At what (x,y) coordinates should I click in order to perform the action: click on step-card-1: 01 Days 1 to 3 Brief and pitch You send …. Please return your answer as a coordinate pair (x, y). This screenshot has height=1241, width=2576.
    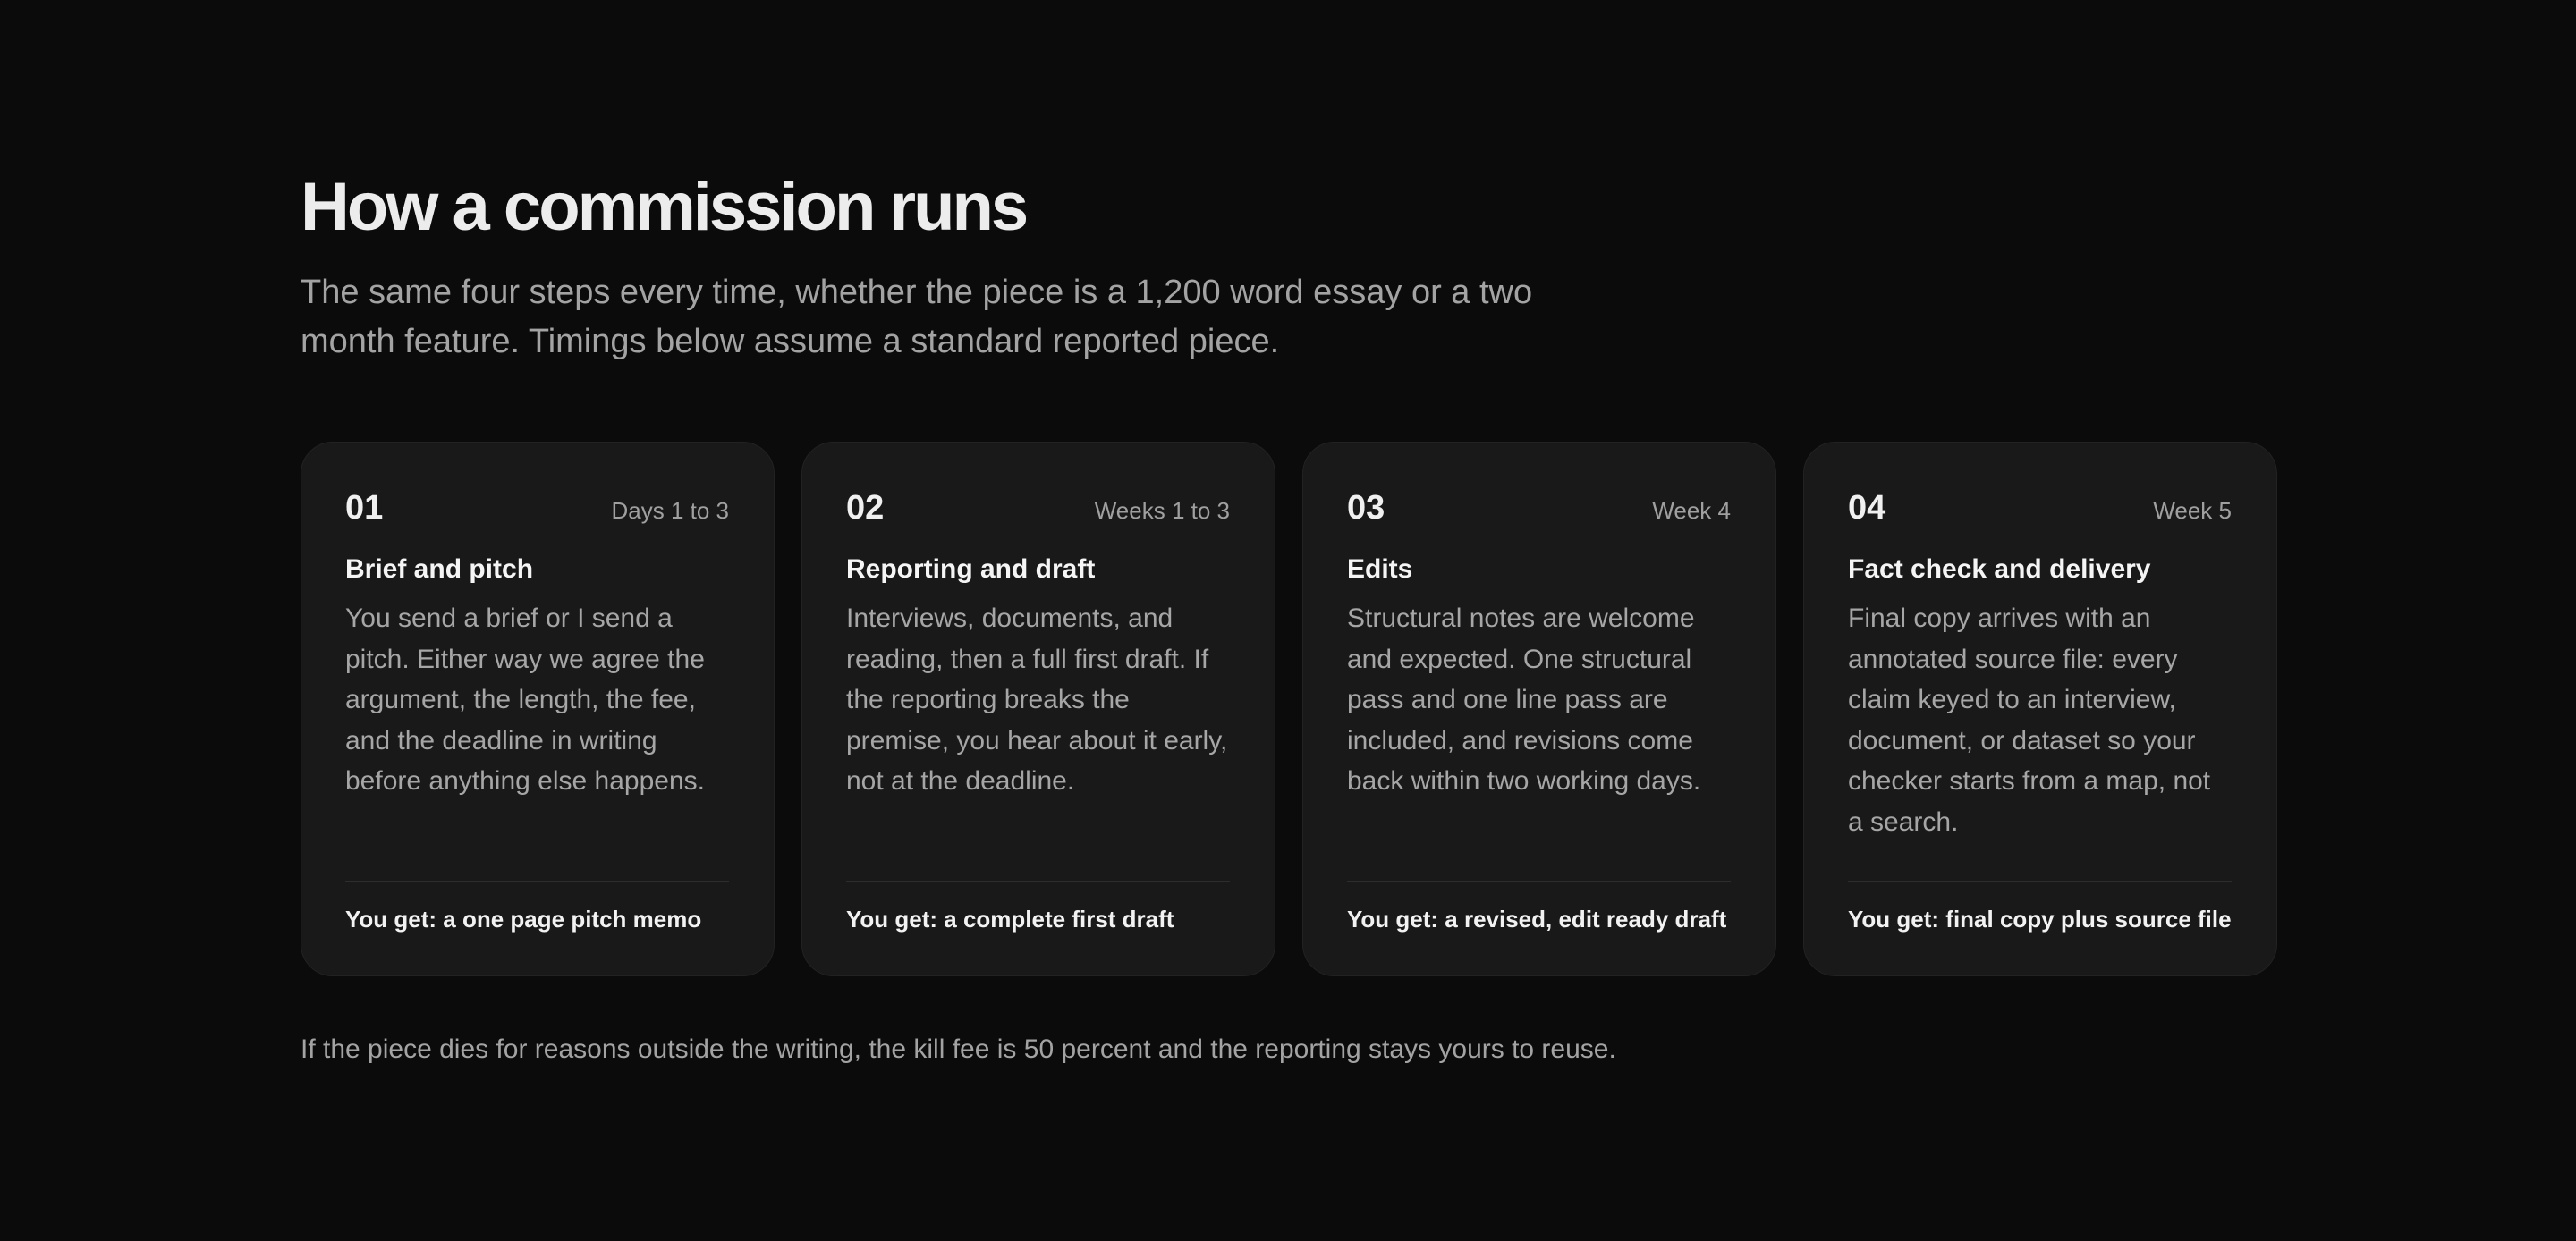
    Looking at the image, I should click on (538, 709).